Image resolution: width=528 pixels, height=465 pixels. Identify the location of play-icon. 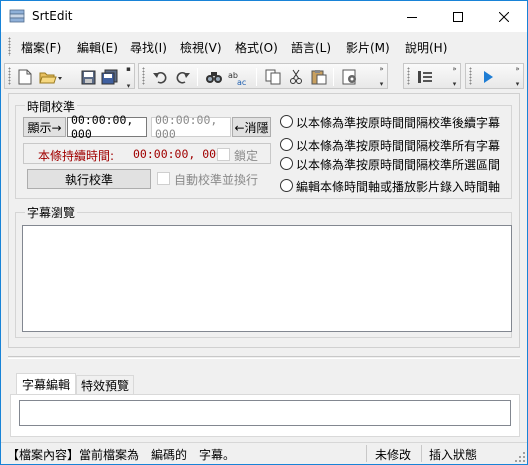
(488, 77).